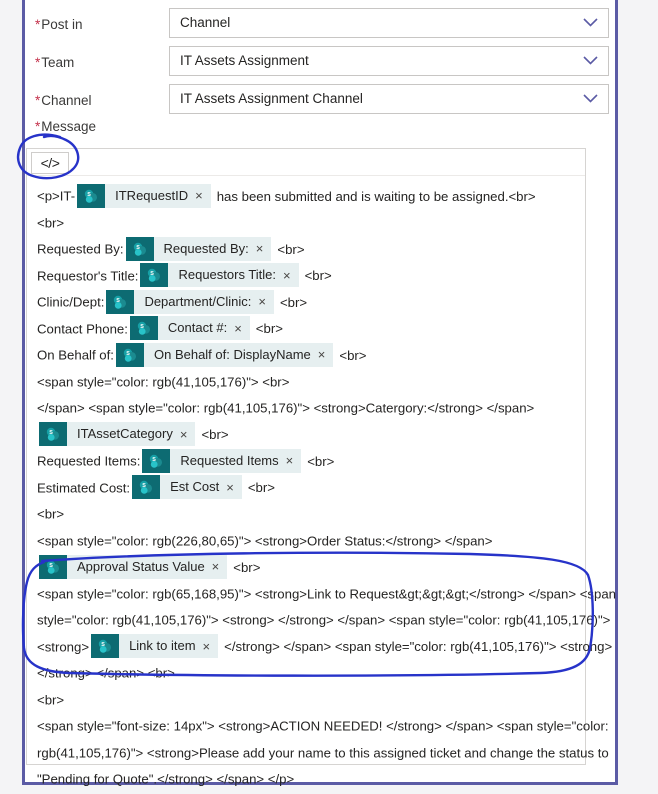 Image resolution: width=658 pixels, height=794 pixels. I want to click on token-chip-label: Link to item, so click(162, 646).